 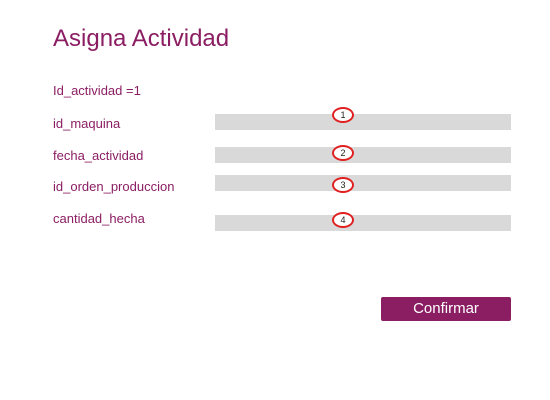 I want to click on confirm-button: Confirmar, so click(x=446, y=309).